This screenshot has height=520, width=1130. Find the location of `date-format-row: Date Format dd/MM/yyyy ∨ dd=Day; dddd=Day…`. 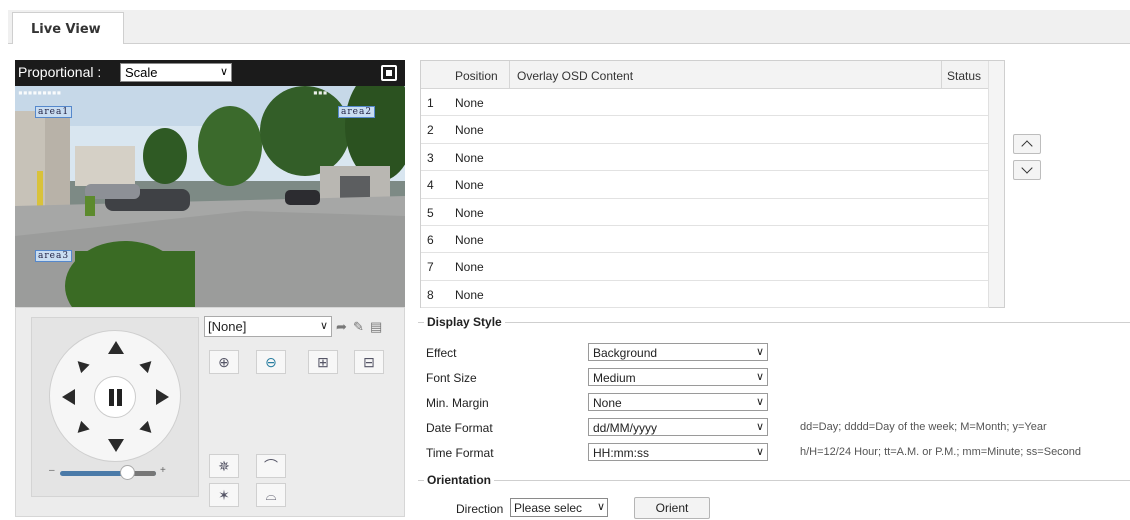

date-format-row: Date Format dd/MM/yyyy ∨ dd=Day; dddd=Day… is located at coordinates (776, 427).